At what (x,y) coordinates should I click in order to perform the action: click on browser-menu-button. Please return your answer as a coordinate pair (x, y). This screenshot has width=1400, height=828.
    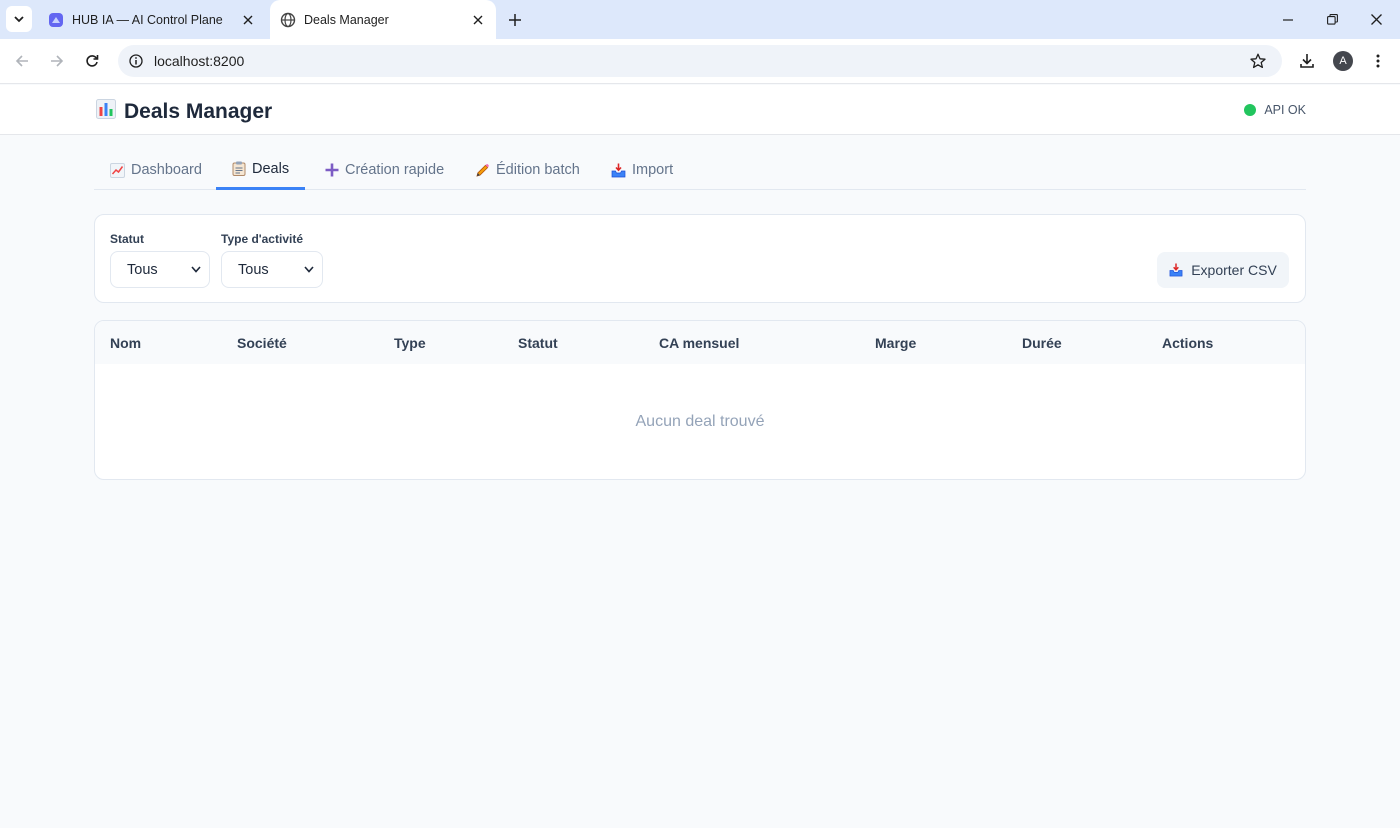
    Looking at the image, I should click on (1378, 61).